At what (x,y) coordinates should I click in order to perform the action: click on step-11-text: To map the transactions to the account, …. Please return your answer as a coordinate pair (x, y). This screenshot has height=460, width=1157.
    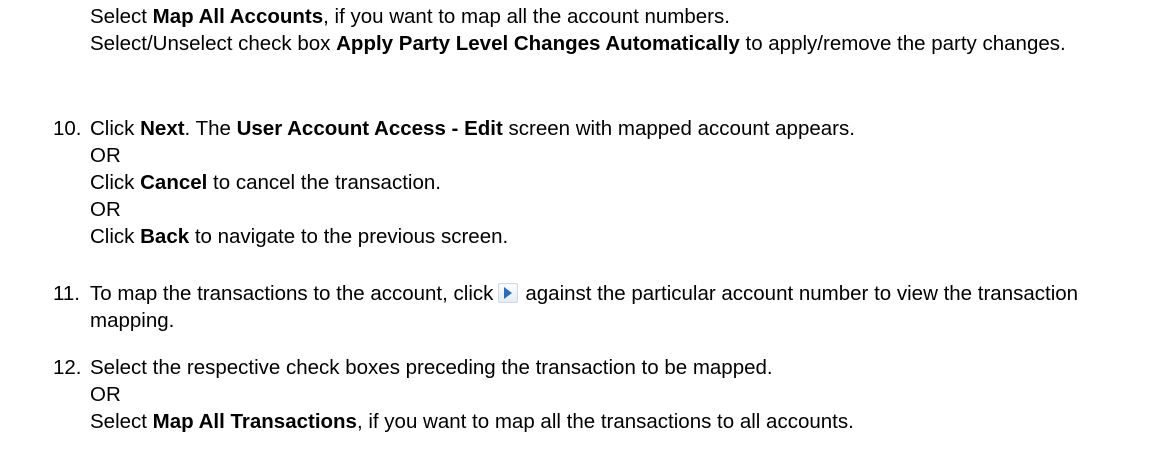
    Looking at the image, I should click on (616, 307).